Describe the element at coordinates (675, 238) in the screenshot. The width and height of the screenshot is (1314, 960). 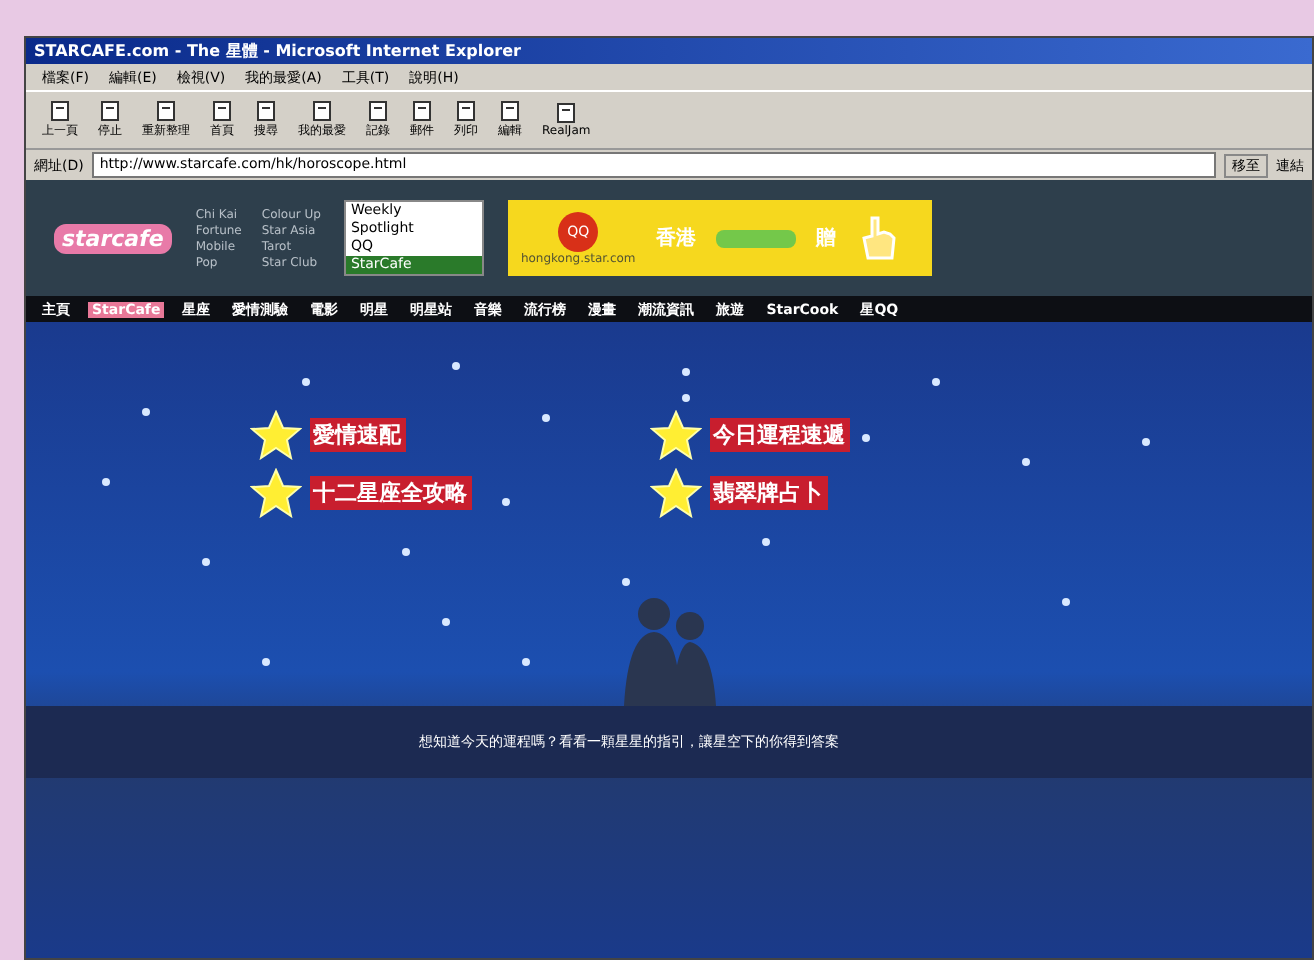
I see `ad-text: 香港` at that location.